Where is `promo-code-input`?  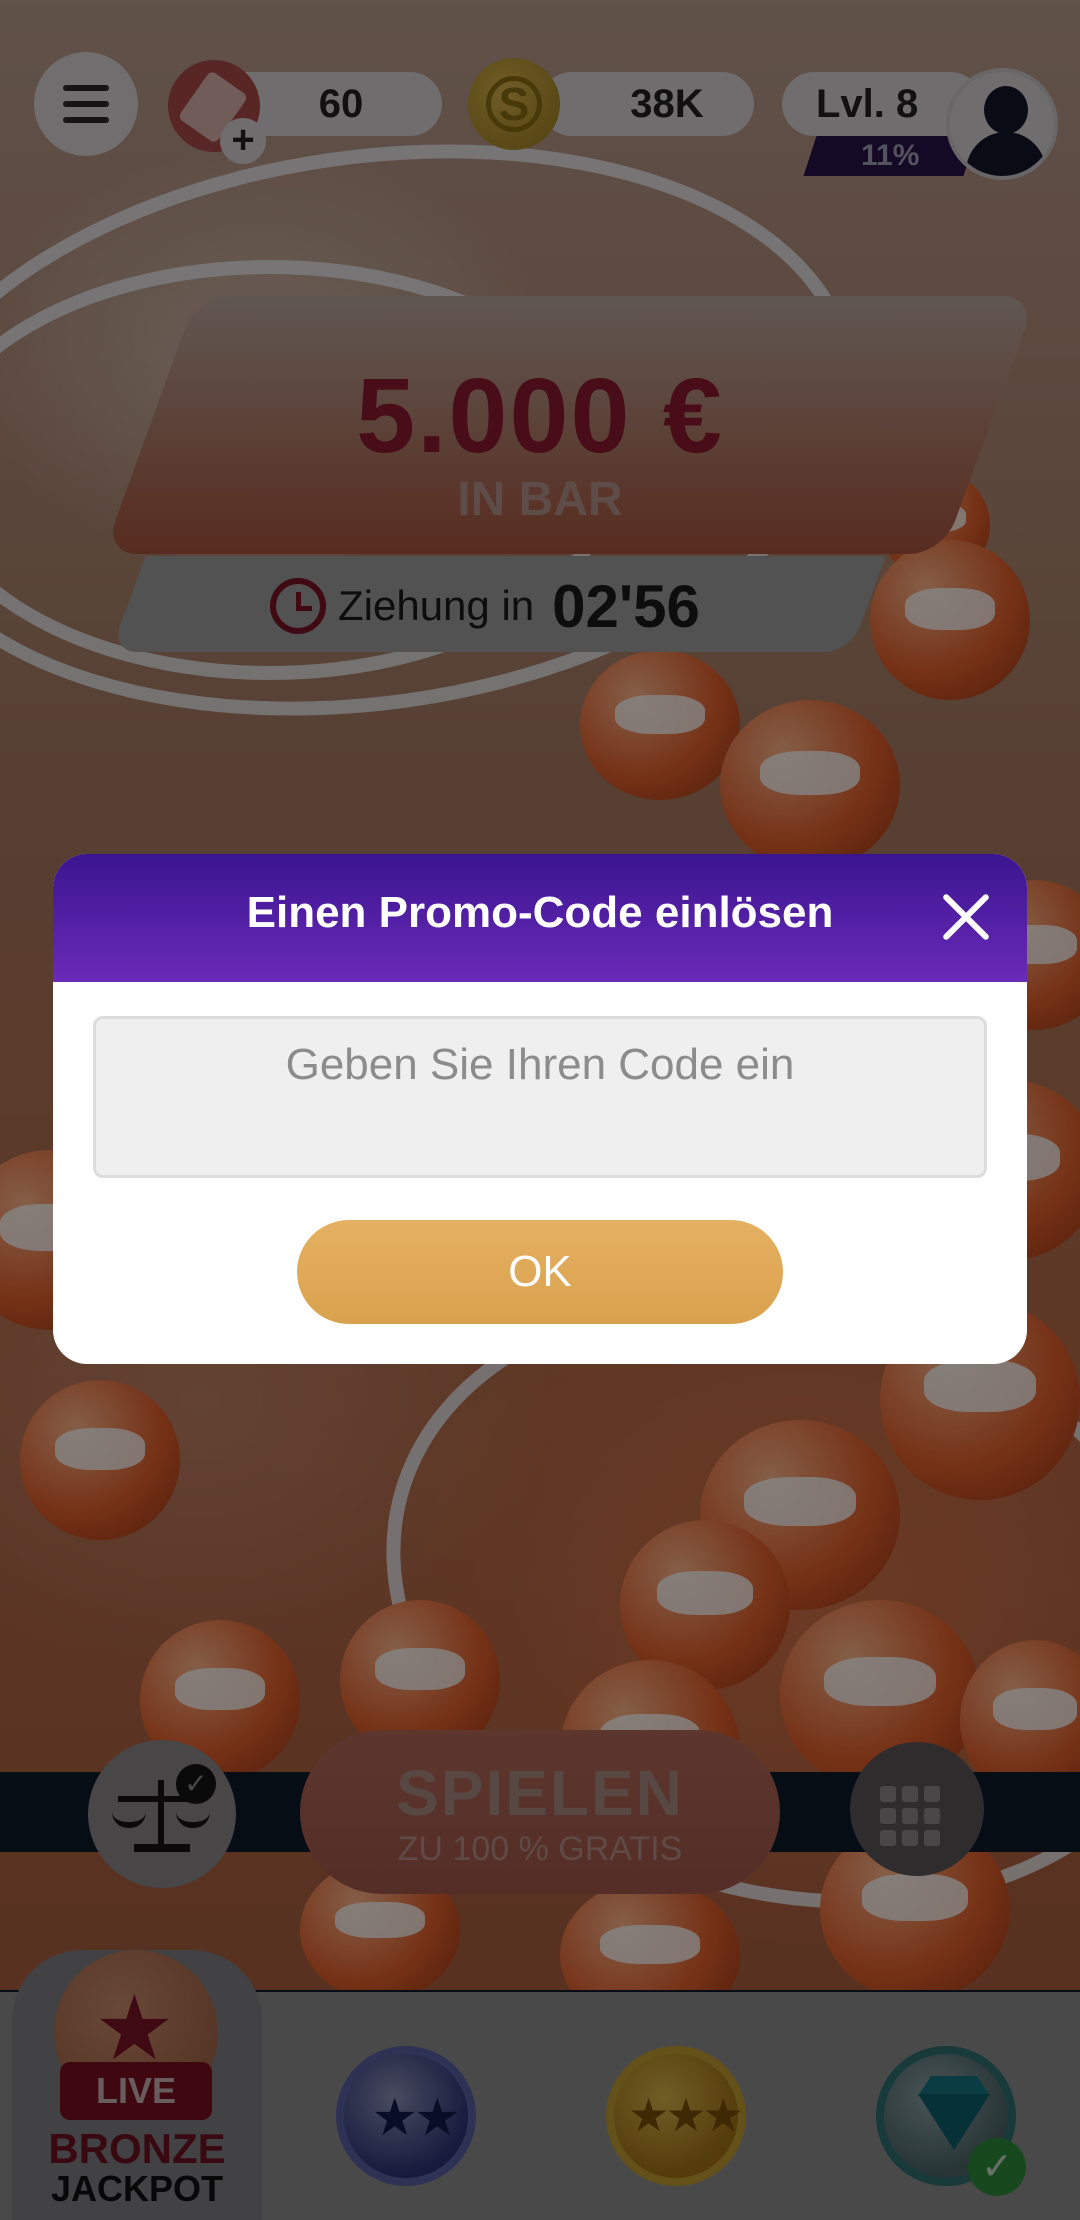
promo-code-input is located at coordinates (540, 1097).